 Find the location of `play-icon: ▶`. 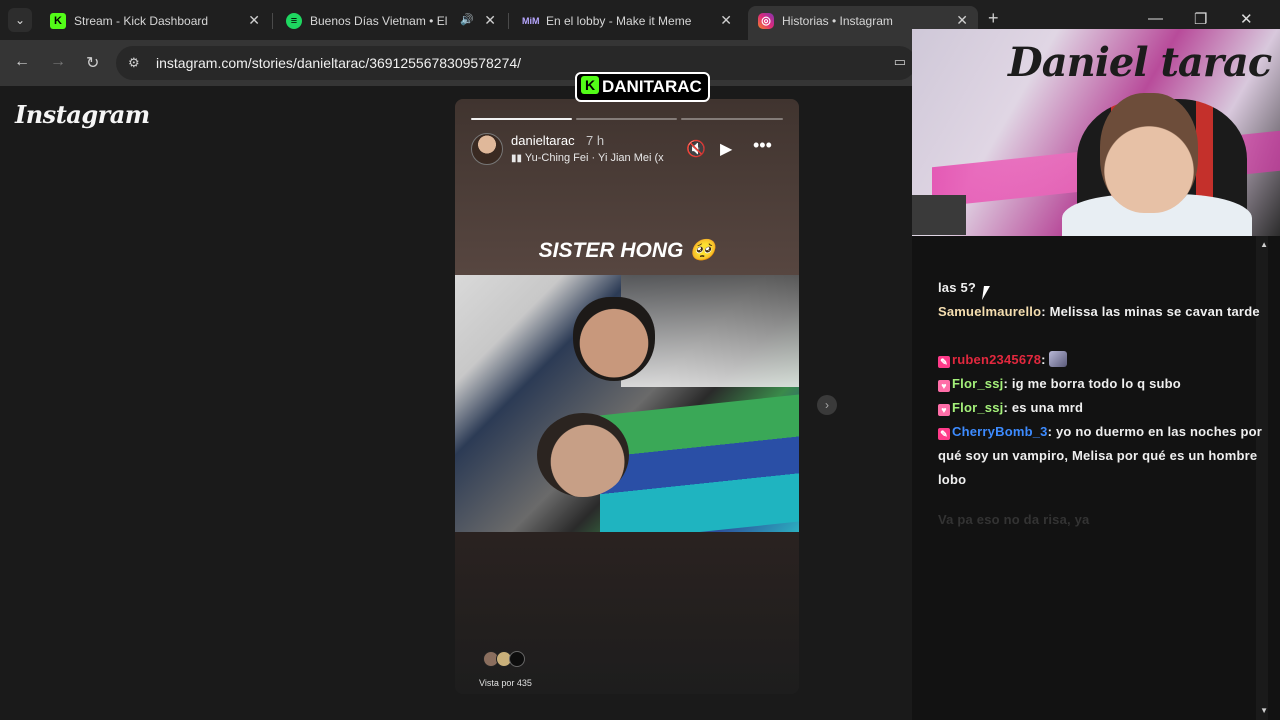

play-icon: ▶ is located at coordinates (726, 149).